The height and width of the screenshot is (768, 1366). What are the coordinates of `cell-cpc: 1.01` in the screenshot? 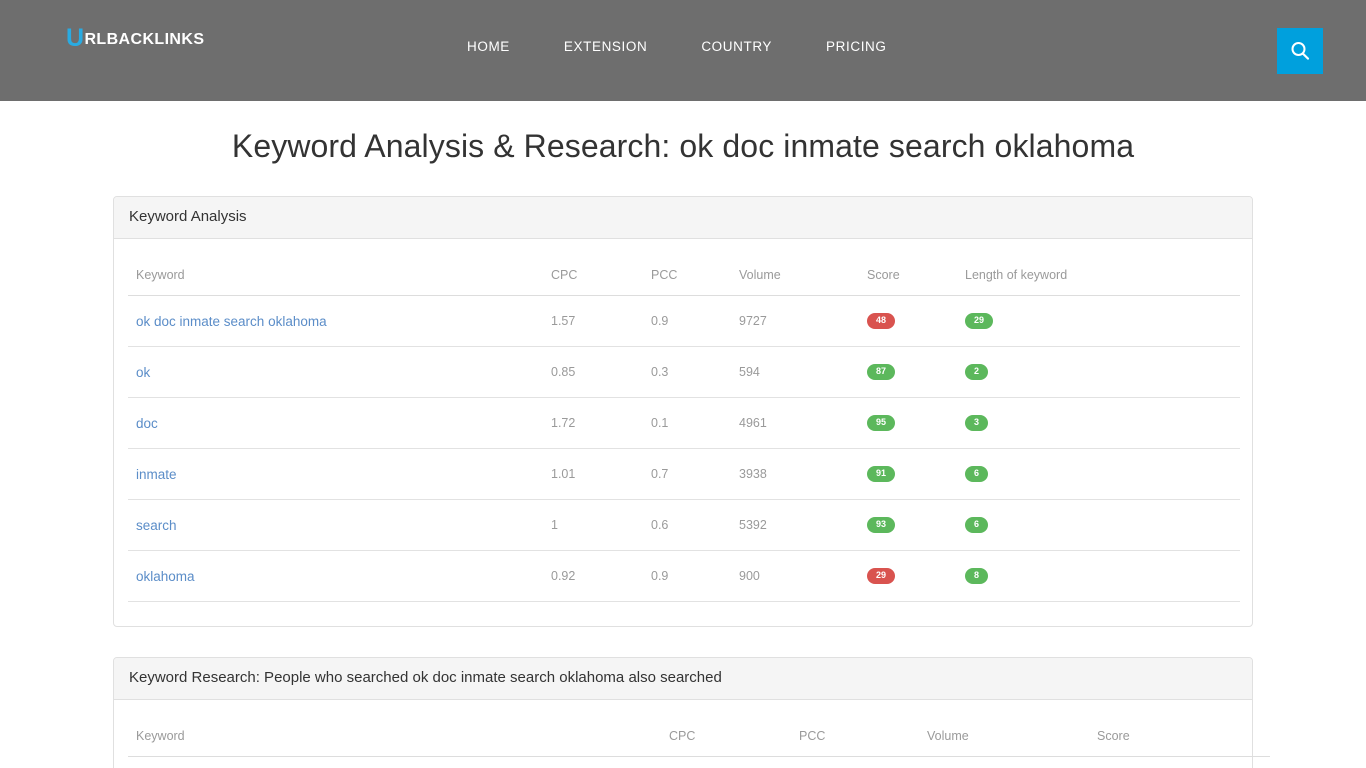 It's located at (593, 474).